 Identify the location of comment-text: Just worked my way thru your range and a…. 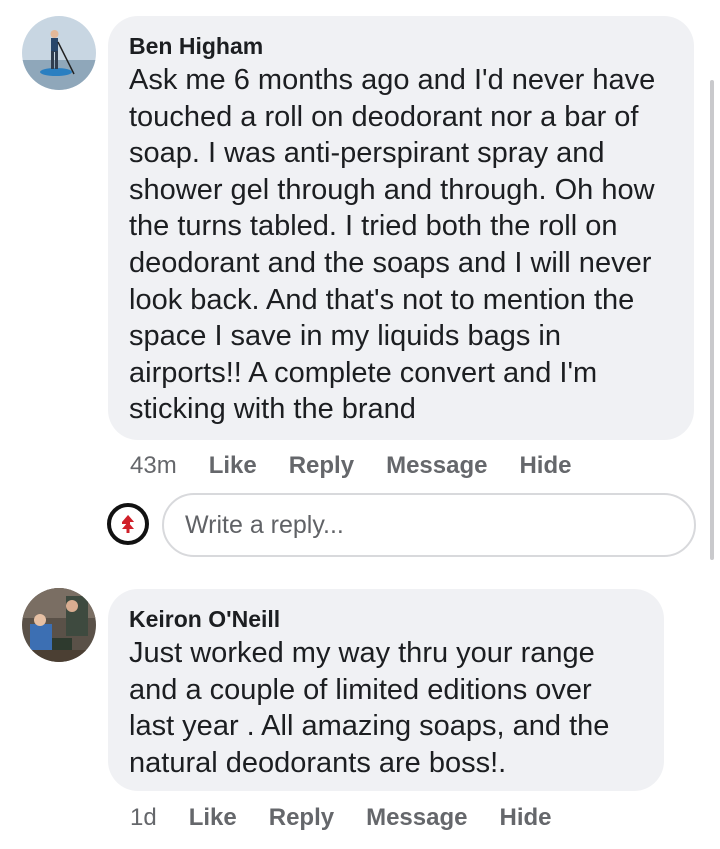
(369, 708).